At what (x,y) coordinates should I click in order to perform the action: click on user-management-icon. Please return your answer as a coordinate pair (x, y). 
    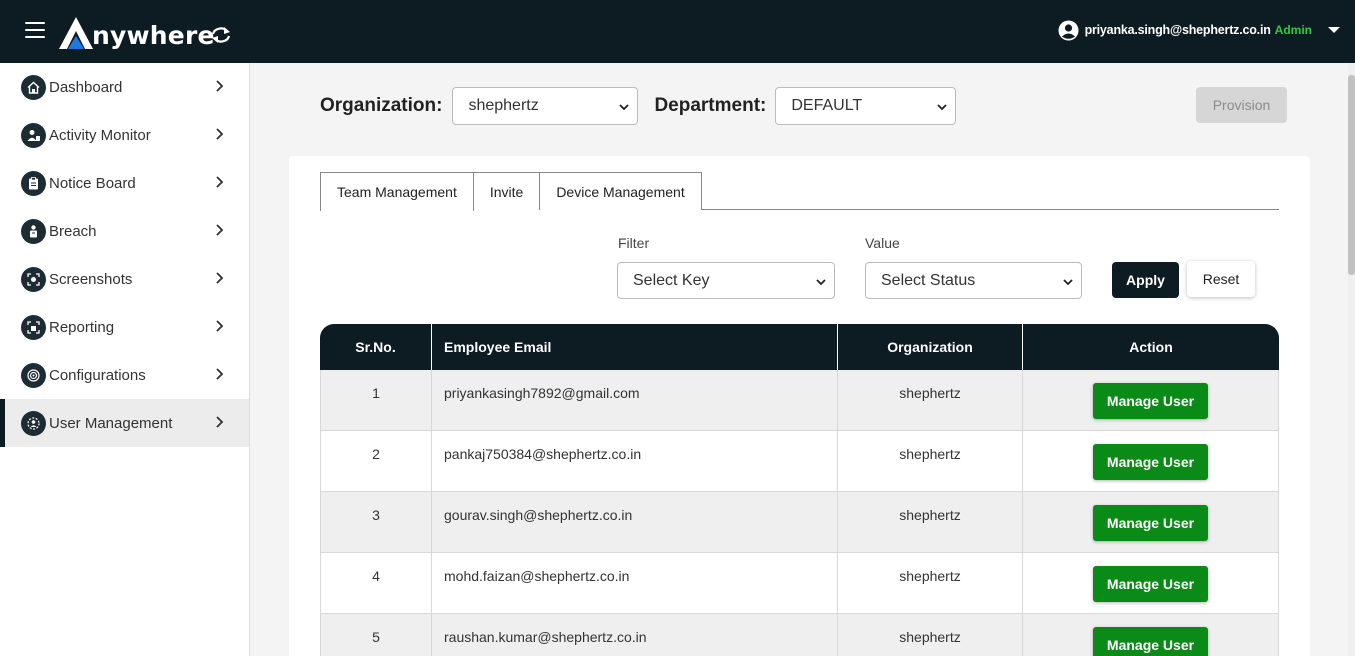
    Looking at the image, I should click on (33, 423).